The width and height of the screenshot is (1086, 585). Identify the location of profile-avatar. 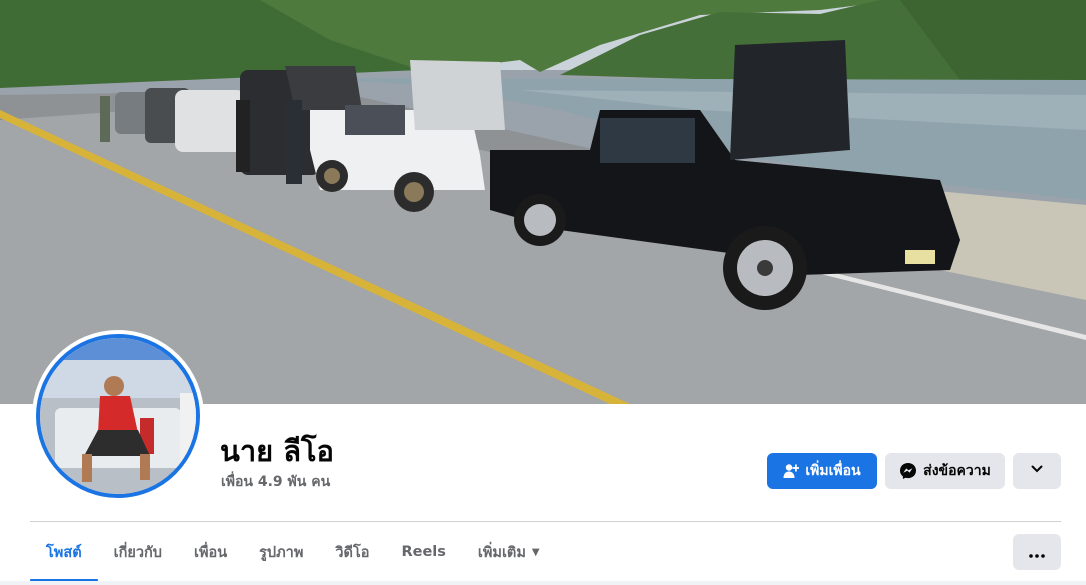
(118, 416).